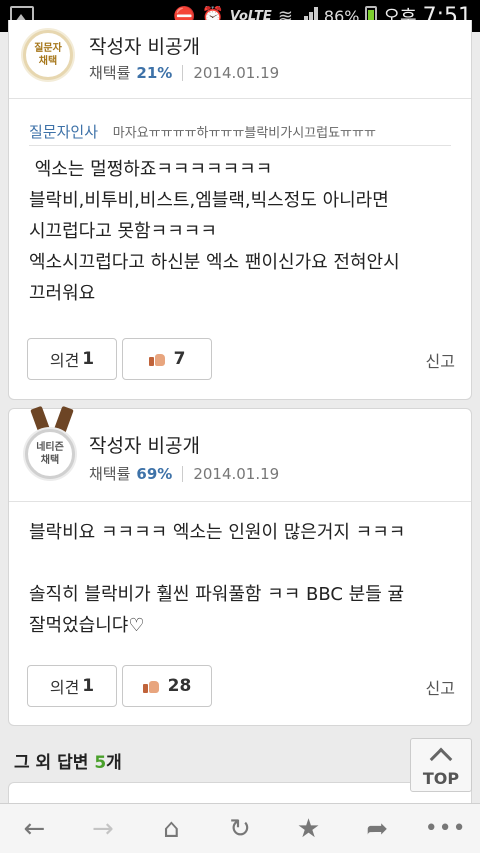 The image size is (480, 853). Describe the element at coordinates (179, 359) in the screenshot. I see `like-count: 7` at that location.